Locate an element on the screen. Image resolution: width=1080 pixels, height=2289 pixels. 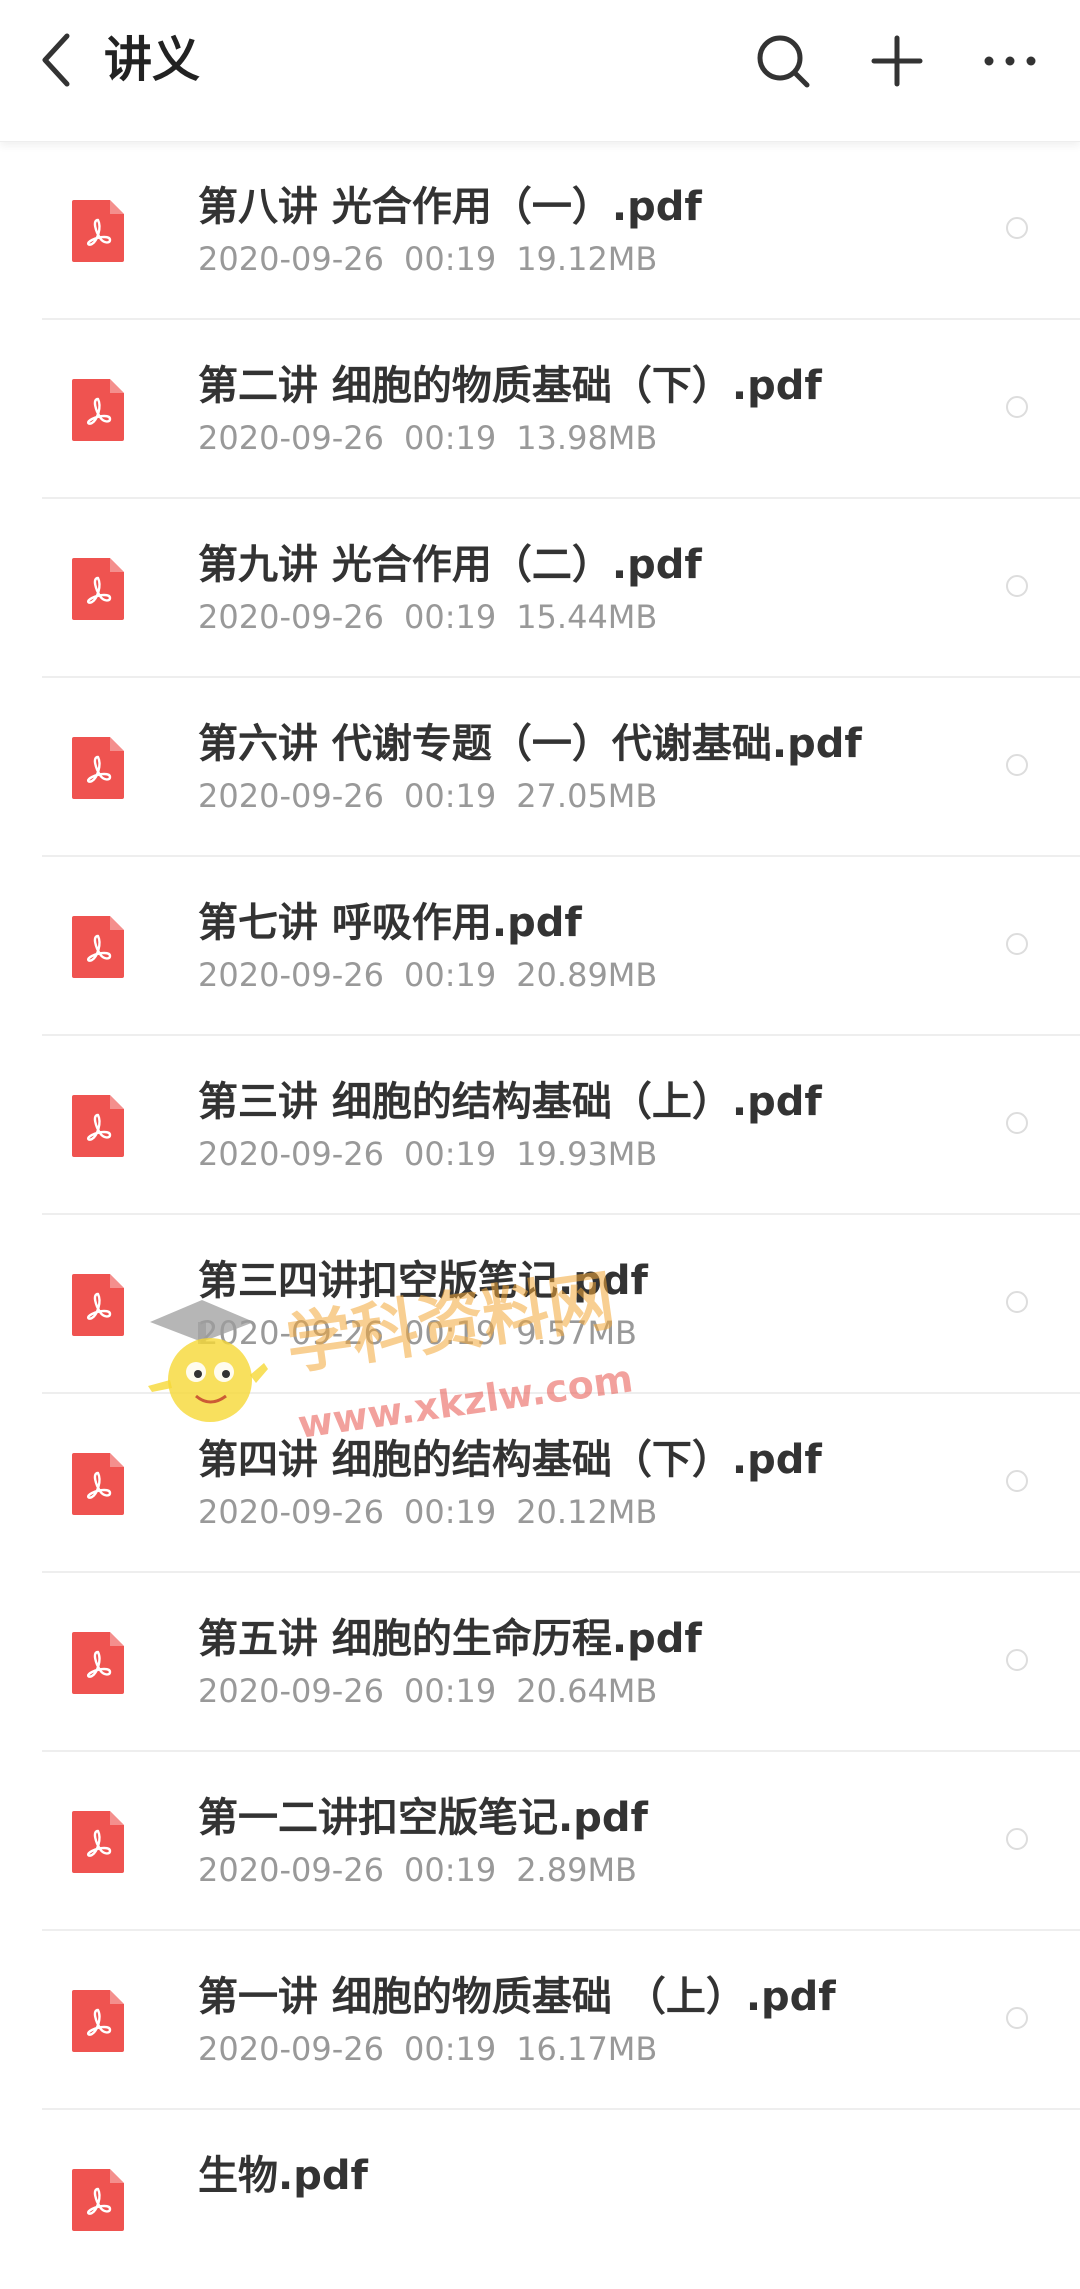
file-row: 第一二讲扣空版笔记.pdf 2020-09-26 00:19 2.89MB is located at coordinates (540, 1841).